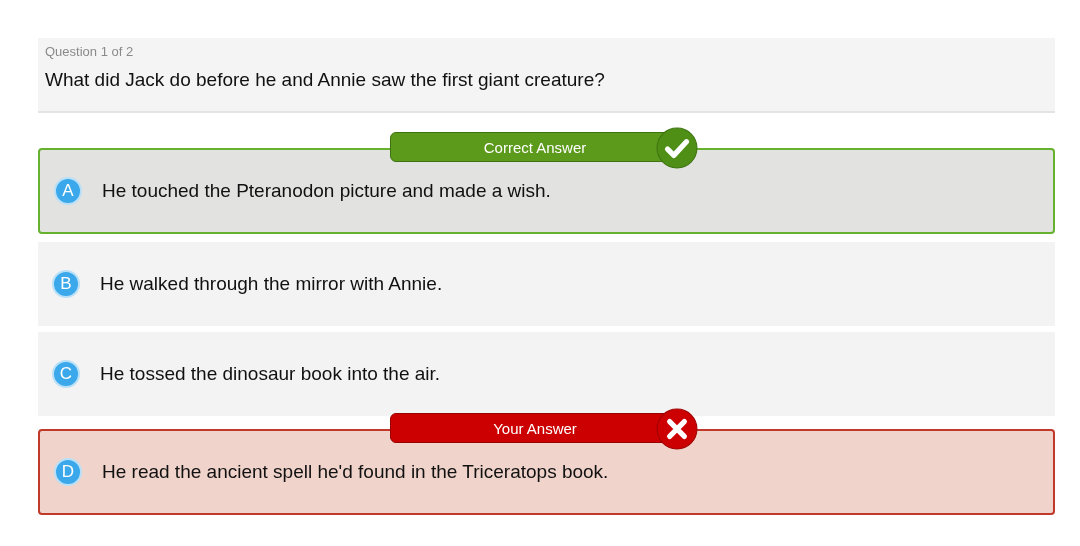  I want to click on question-text: What did Jack do before he and Annie saw the first giant creature?, so click(325, 80).